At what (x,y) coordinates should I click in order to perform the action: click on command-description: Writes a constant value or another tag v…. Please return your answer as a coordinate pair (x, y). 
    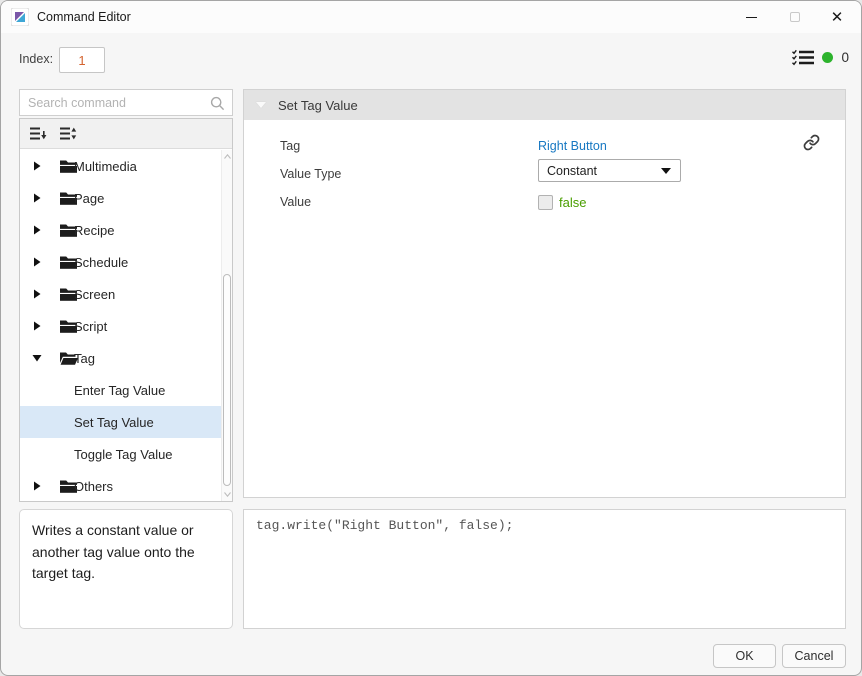
    Looking at the image, I should click on (126, 569).